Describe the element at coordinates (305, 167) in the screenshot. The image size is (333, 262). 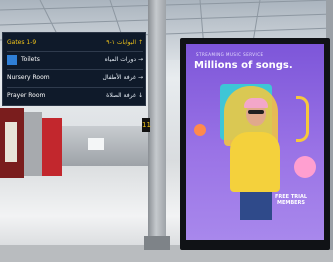
I see `pink-circle-shape` at that location.